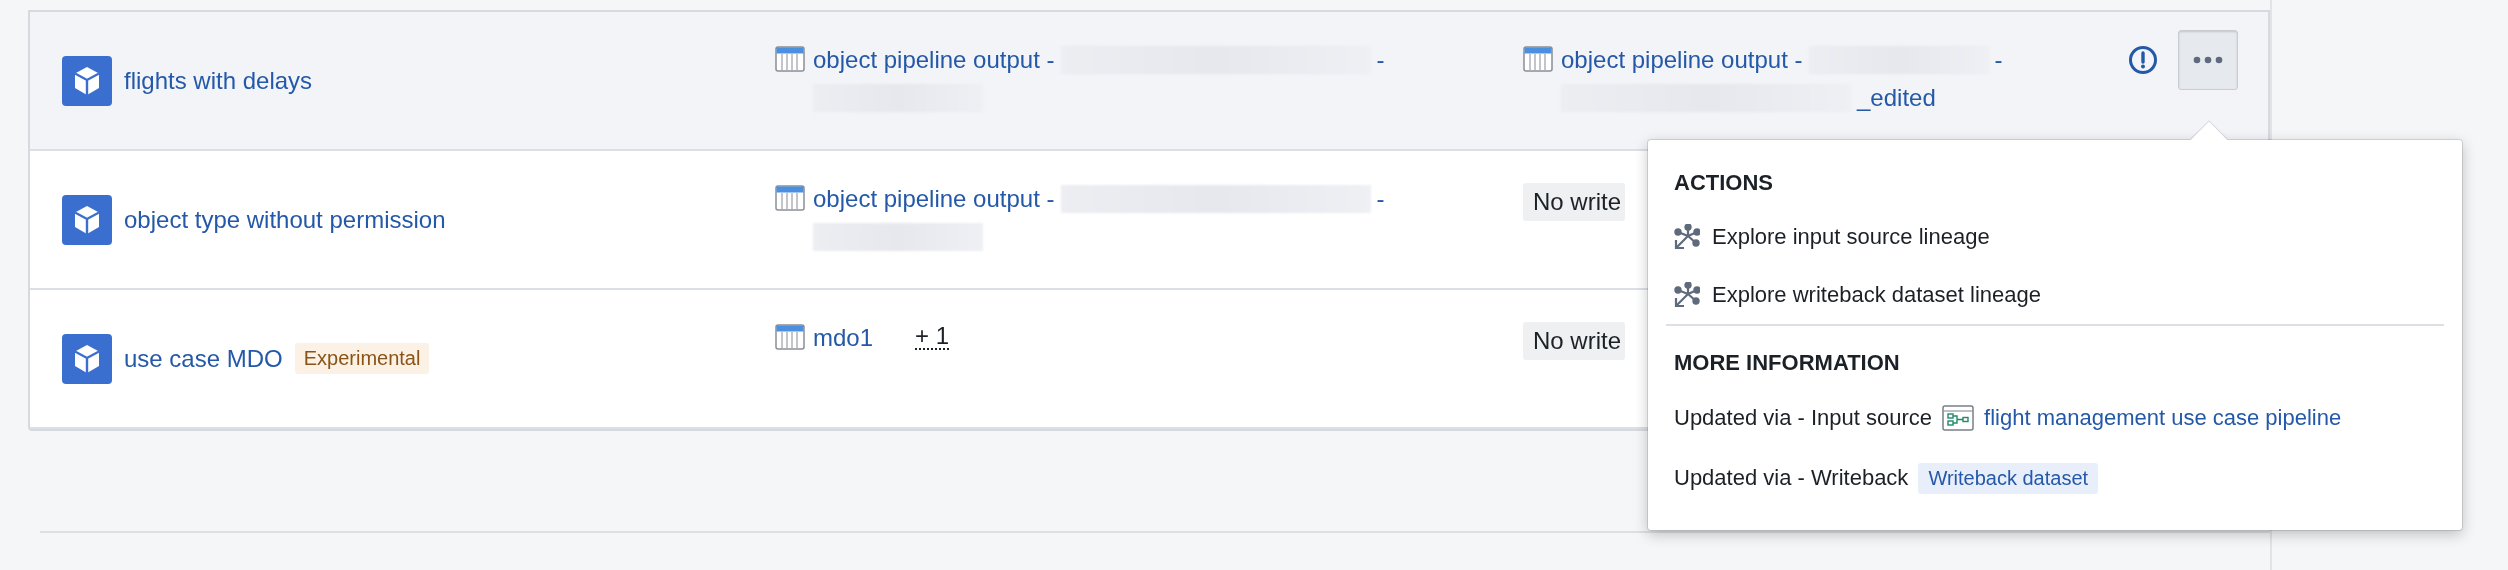  I want to click on menu-item: Explore writeback dataset lineage, so click(1857, 295).